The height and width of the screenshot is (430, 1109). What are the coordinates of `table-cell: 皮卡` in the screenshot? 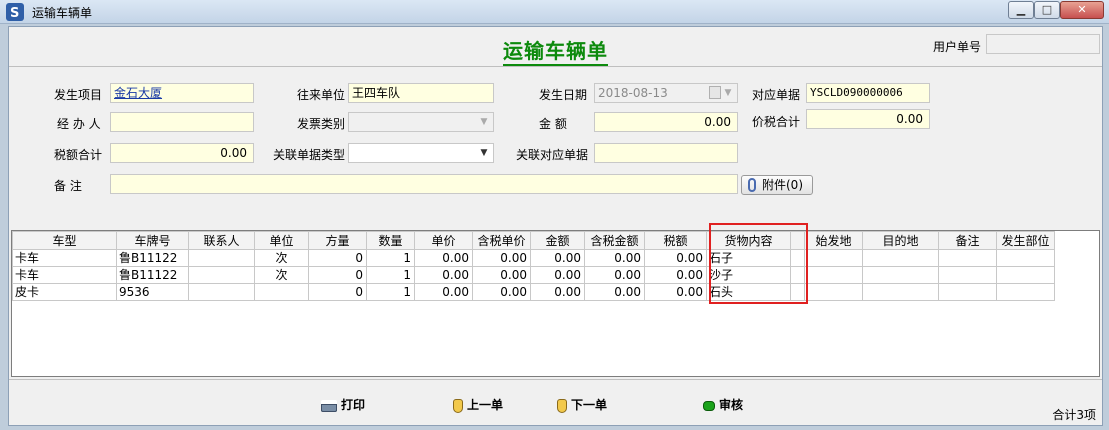 It's located at (64, 292).